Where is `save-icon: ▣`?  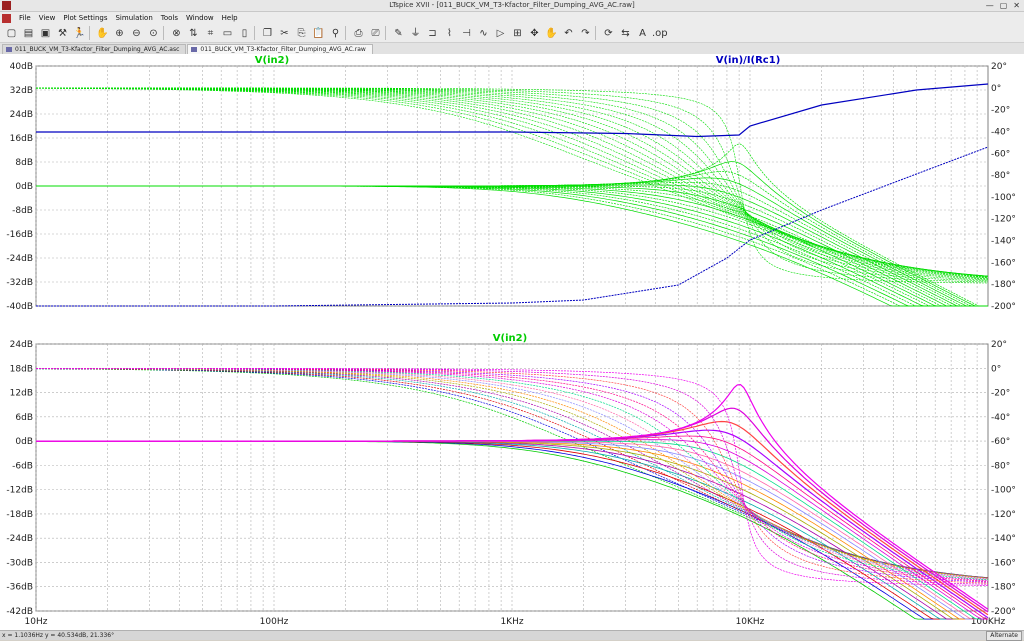 save-icon: ▣ is located at coordinates (45, 33).